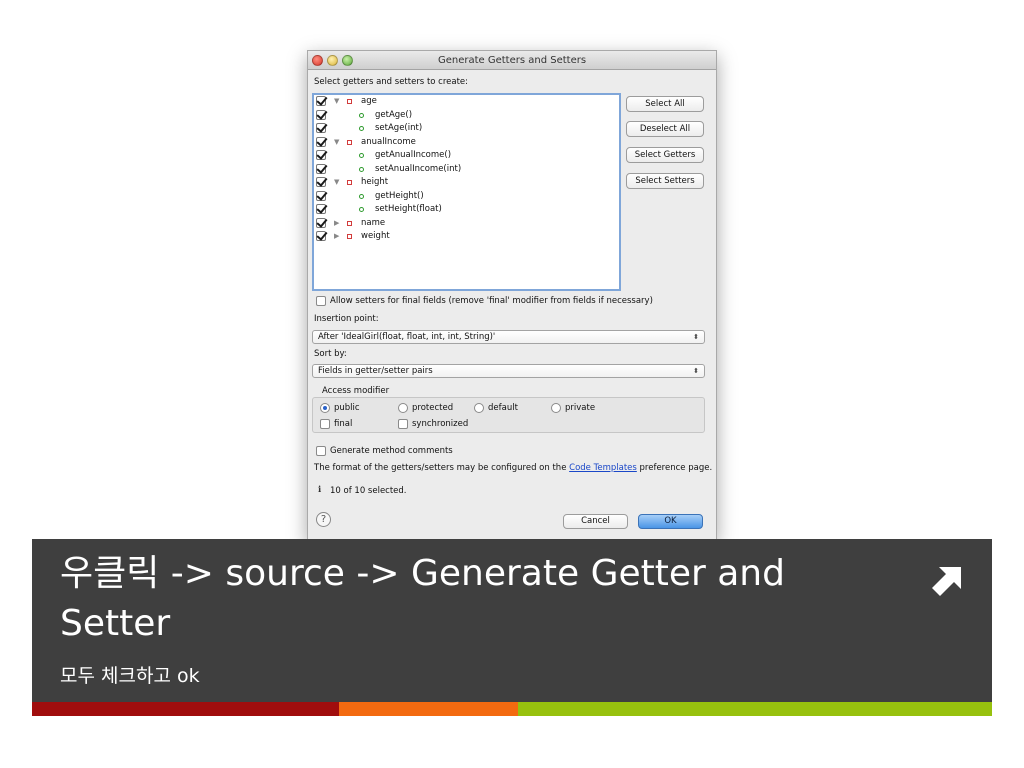 The image size is (1024, 768). What do you see at coordinates (373, 222) in the screenshot?
I see `member-label: name` at bounding box center [373, 222].